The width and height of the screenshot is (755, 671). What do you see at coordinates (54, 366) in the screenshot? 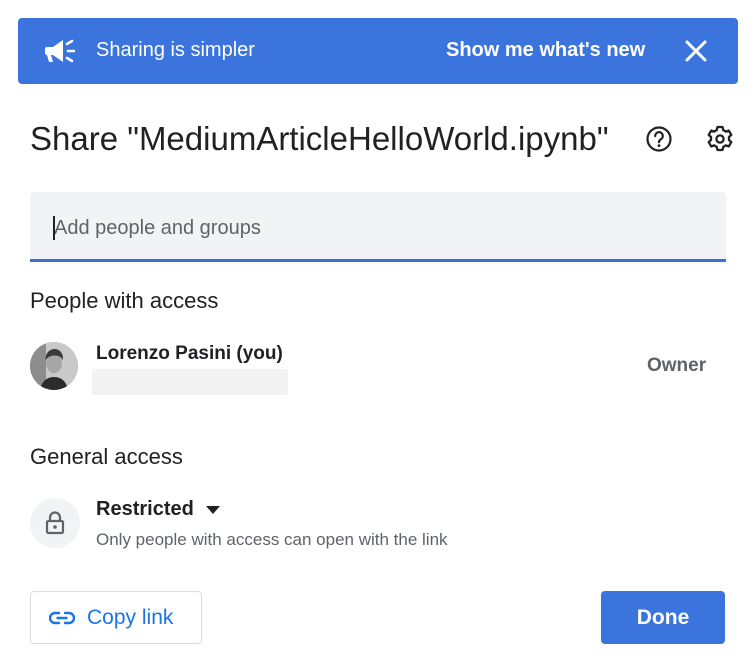
I see `avatar` at bounding box center [54, 366].